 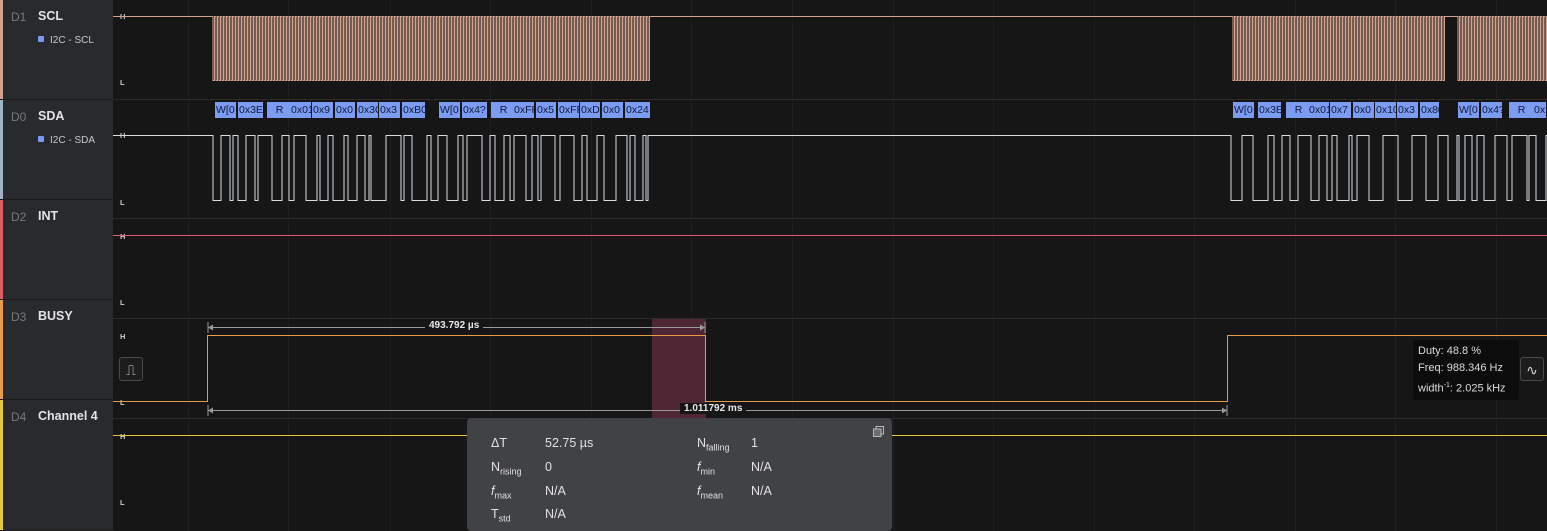 I want to click on channel-label-busy: D3 BUSY, so click(x=56, y=350).